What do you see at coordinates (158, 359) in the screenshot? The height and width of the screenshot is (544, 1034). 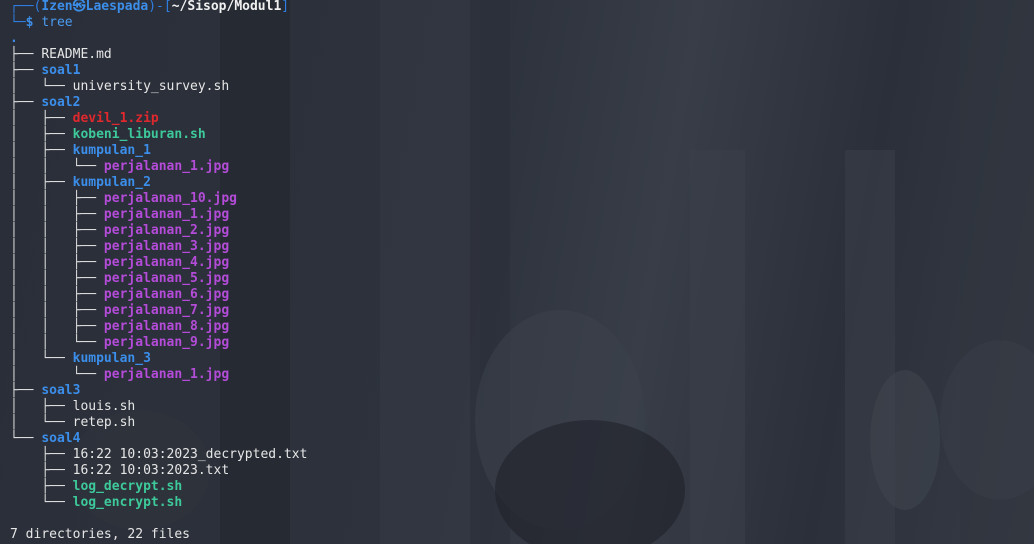 I see `tree-entry: │ └── kumpulan_3` at bounding box center [158, 359].